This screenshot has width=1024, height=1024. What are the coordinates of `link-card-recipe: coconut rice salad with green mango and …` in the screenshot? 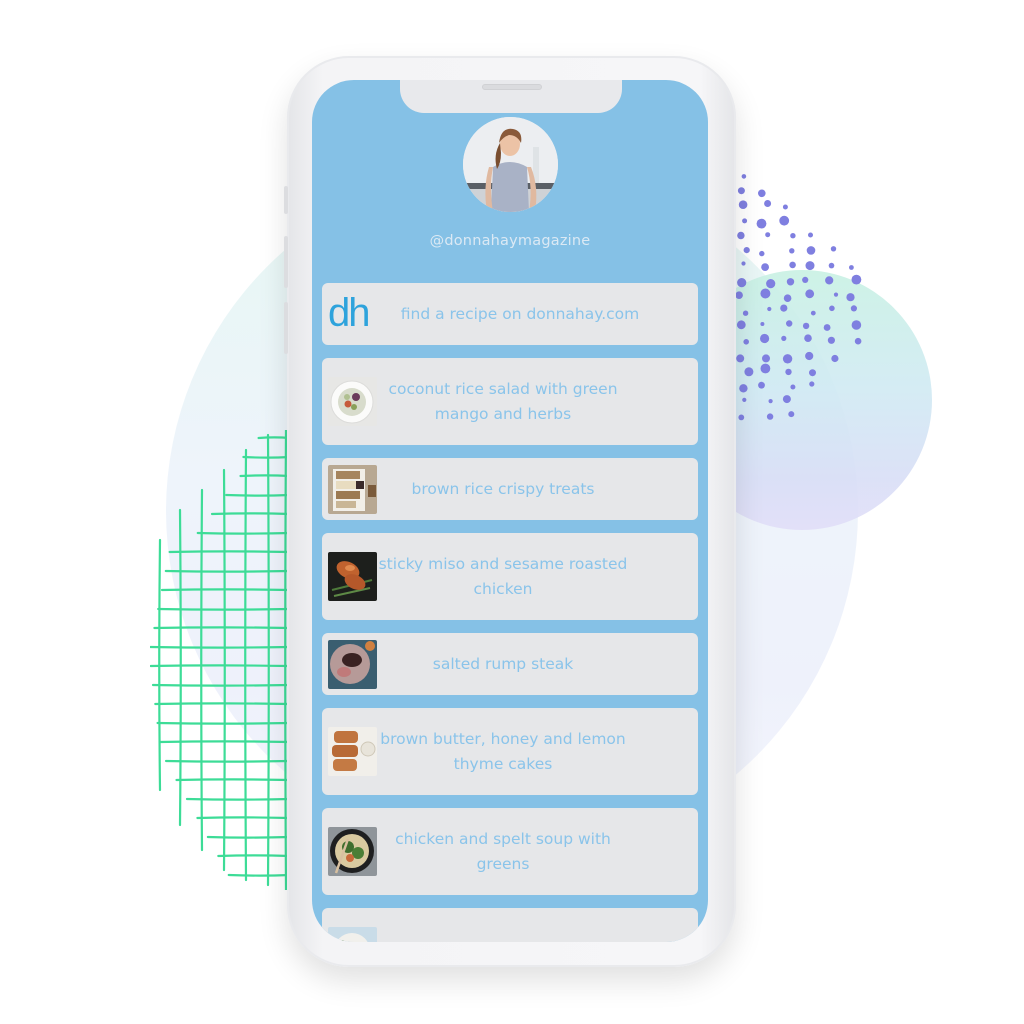 It's located at (510, 401).